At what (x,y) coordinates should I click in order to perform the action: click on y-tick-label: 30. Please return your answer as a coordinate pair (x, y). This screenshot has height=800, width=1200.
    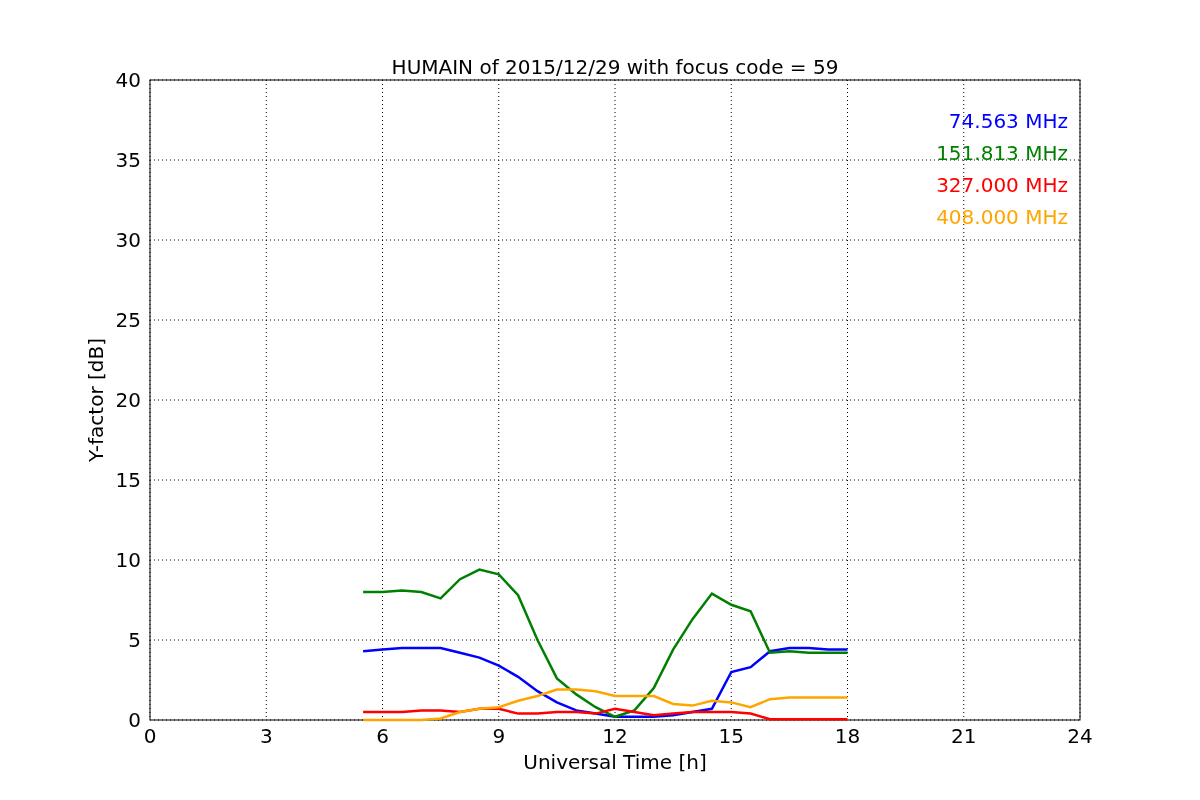
    Looking at the image, I should click on (128, 240).